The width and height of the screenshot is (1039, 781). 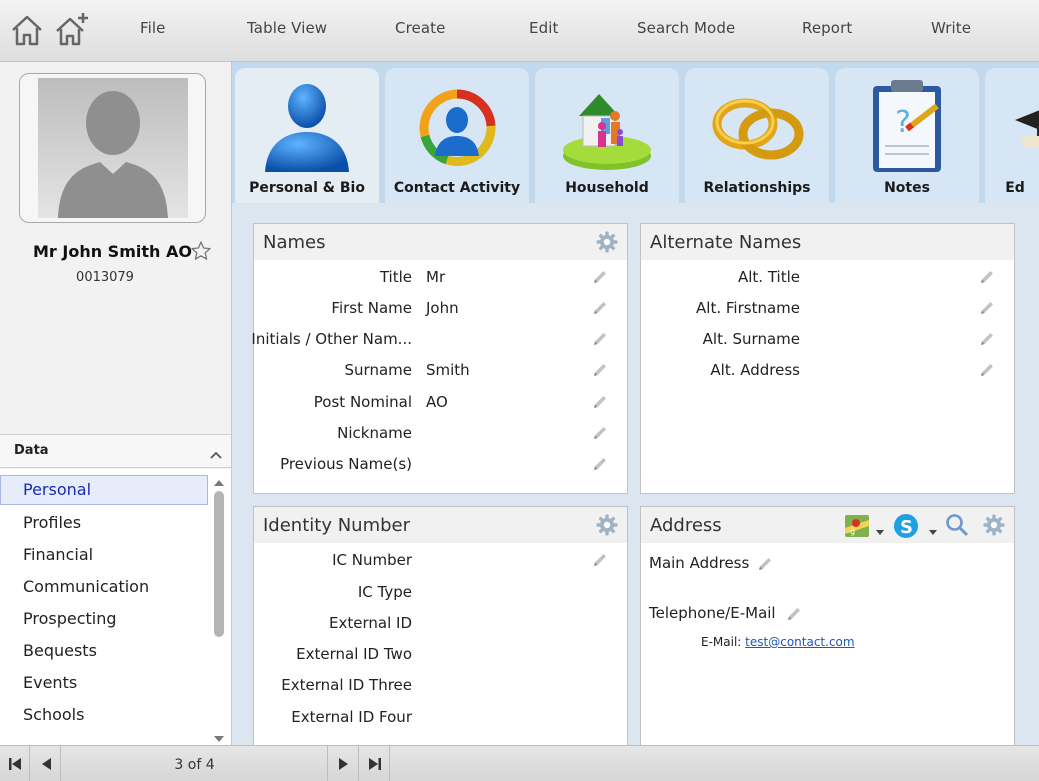 What do you see at coordinates (31, 450) in the screenshot?
I see `data-section-label: Data` at bounding box center [31, 450].